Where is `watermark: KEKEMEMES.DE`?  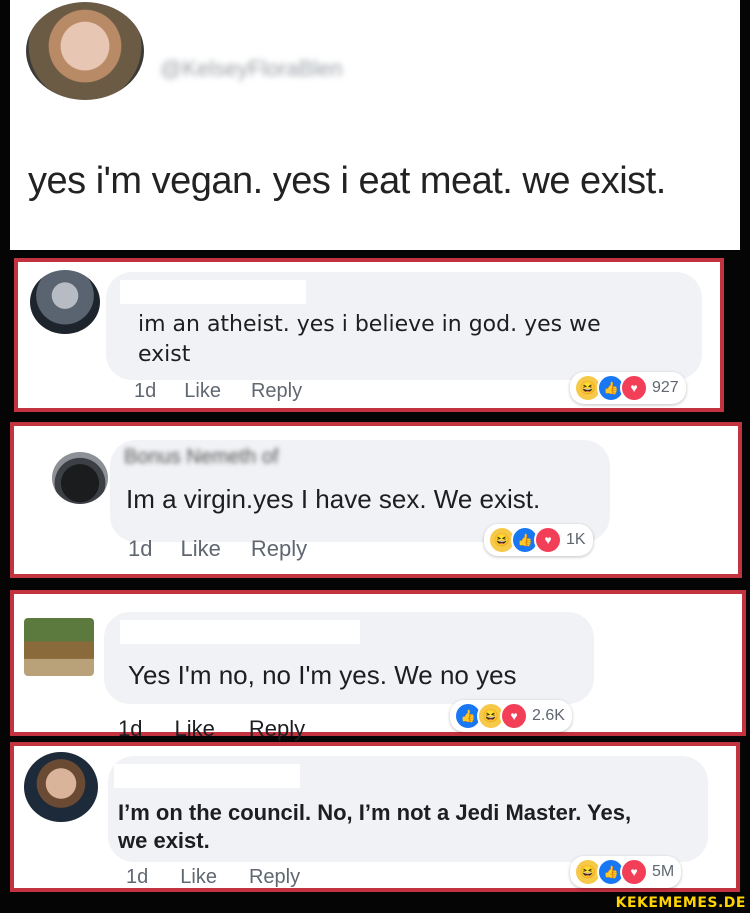 watermark: KEKEMEMES.DE is located at coordinates (680, 903).